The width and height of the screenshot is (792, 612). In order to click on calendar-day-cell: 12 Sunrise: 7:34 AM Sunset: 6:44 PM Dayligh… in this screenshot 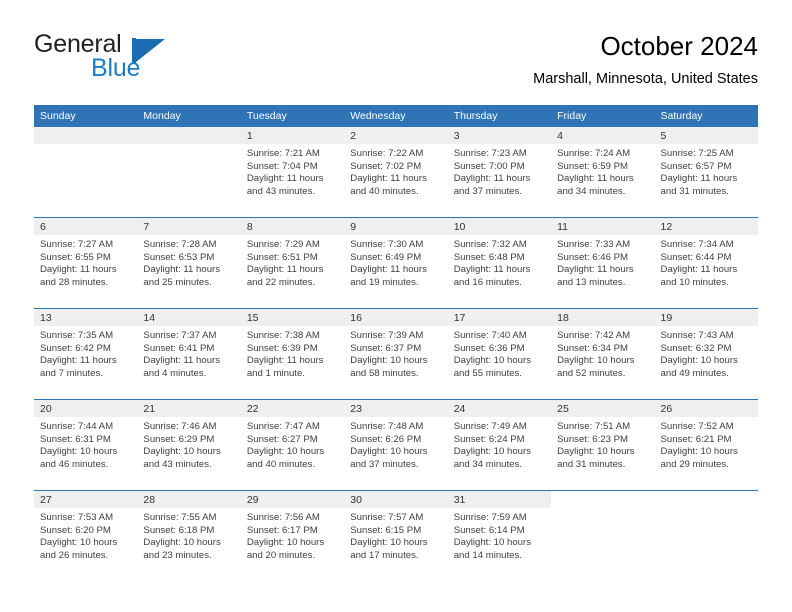, I will do `click(706, 263)`.